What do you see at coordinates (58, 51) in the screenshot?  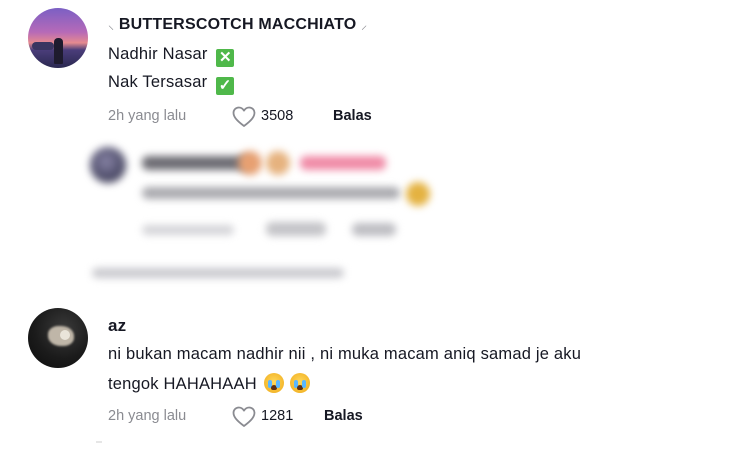 I see `avatar-person-silhouette` at bounding box center [58, 51].